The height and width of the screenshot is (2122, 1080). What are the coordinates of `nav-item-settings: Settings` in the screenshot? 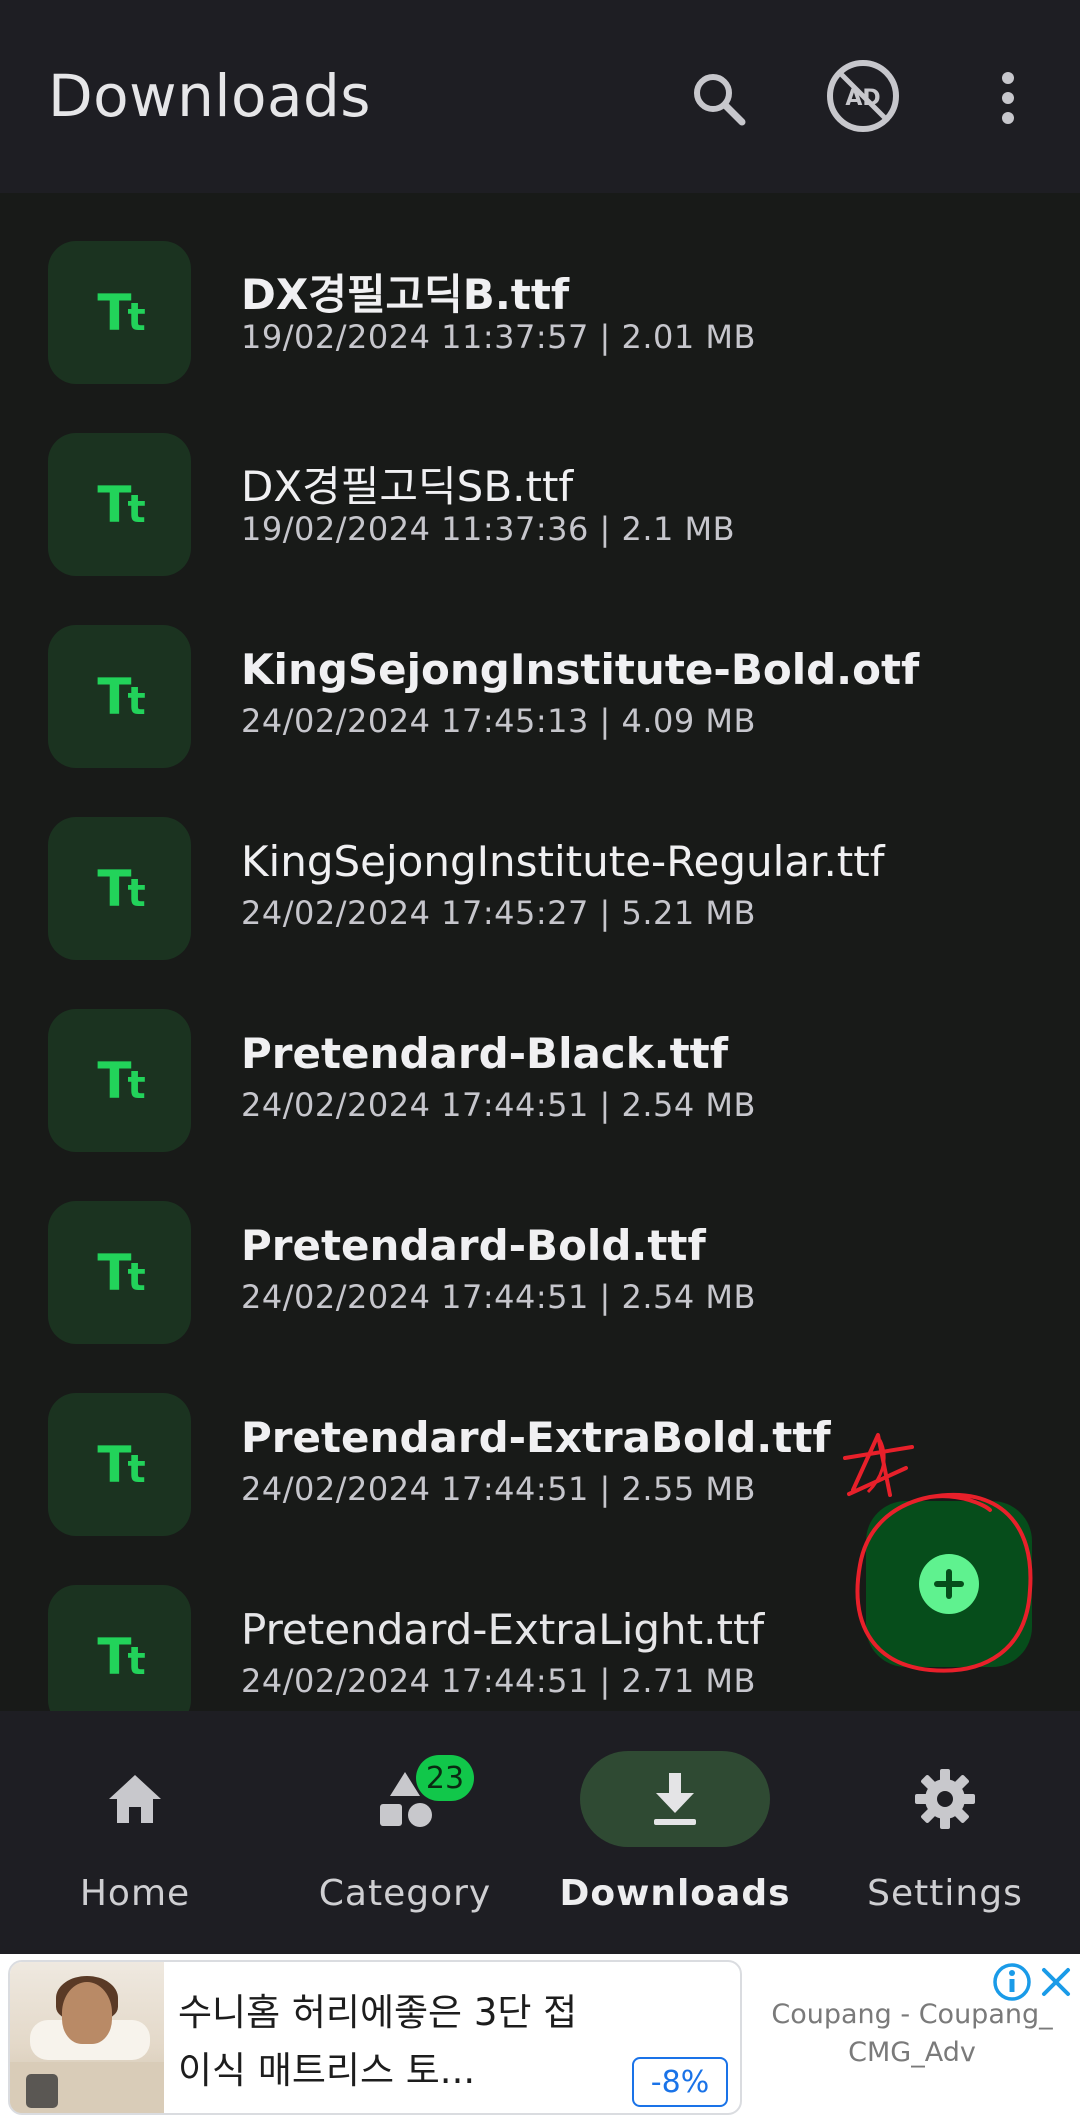 It's located at (945, 1832).